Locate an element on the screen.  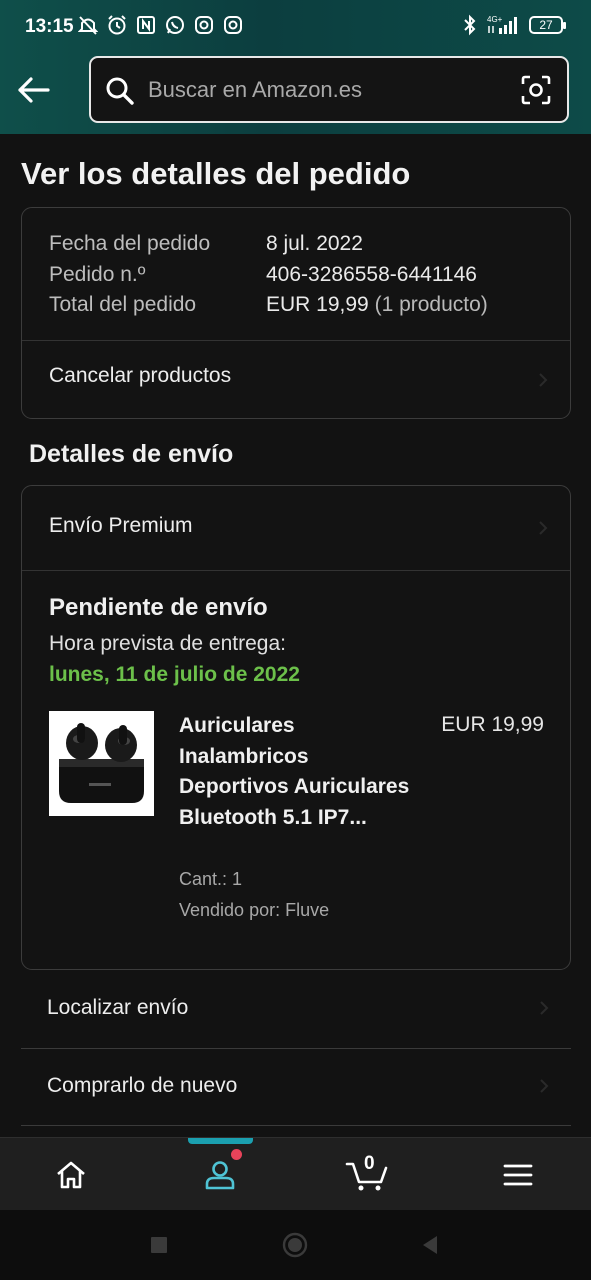
order-number-label: Pedido n.º is located at coordinates (97, 274).